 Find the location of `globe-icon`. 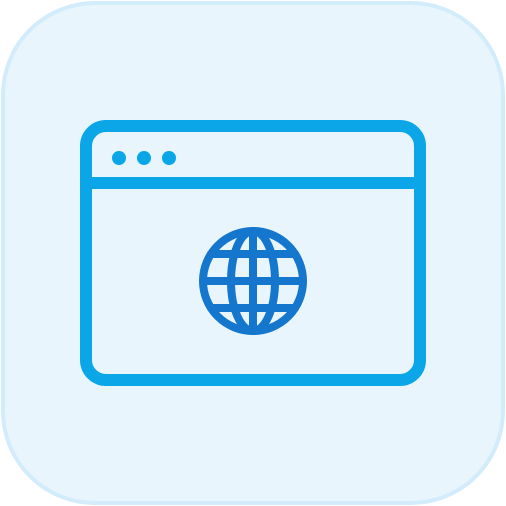

globe-icon is located at coordinates (253, 281).